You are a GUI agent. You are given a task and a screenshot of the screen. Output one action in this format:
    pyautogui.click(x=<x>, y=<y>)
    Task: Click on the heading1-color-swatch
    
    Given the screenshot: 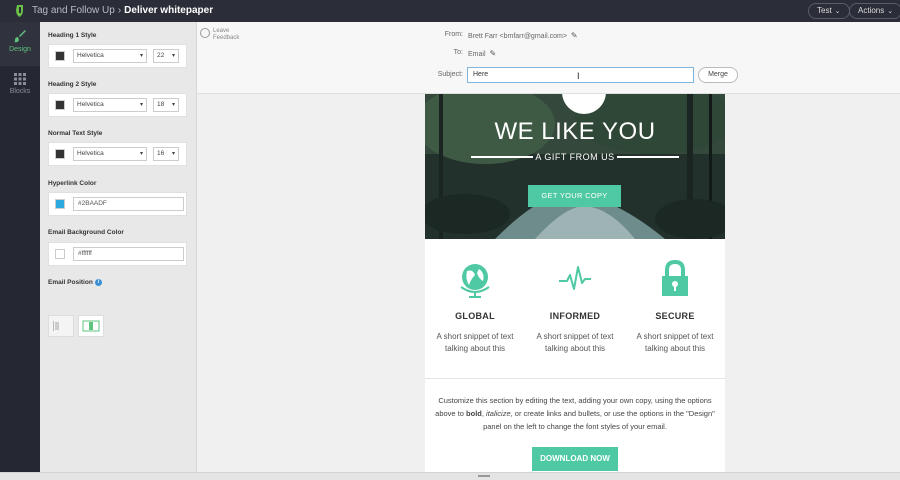 What is the action you would take?
    pyautogui.click(x=60, y=56)
    